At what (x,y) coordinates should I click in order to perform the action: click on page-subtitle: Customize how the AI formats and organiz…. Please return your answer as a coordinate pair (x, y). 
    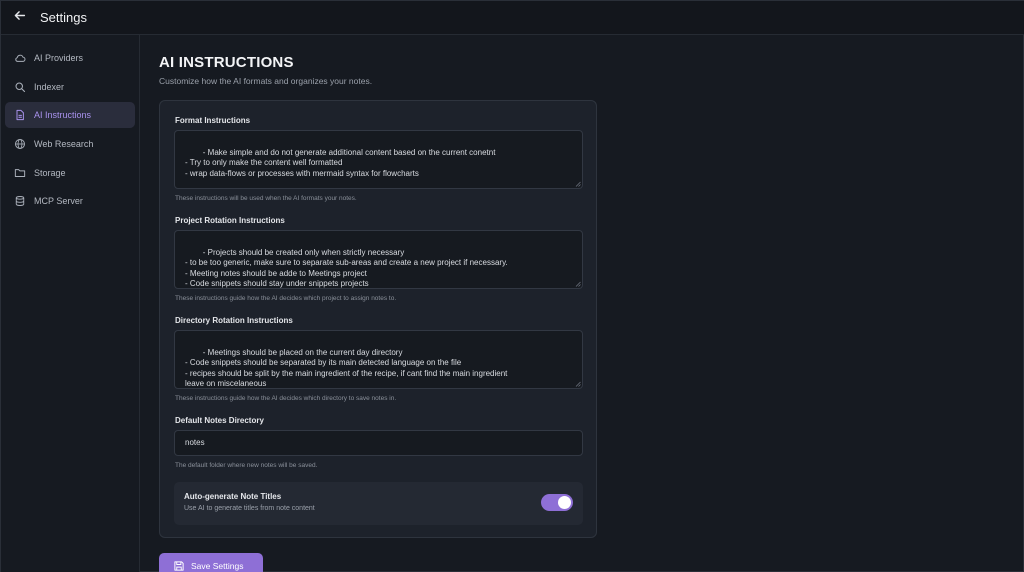
    Looking at the image, I should click on (266, 81).